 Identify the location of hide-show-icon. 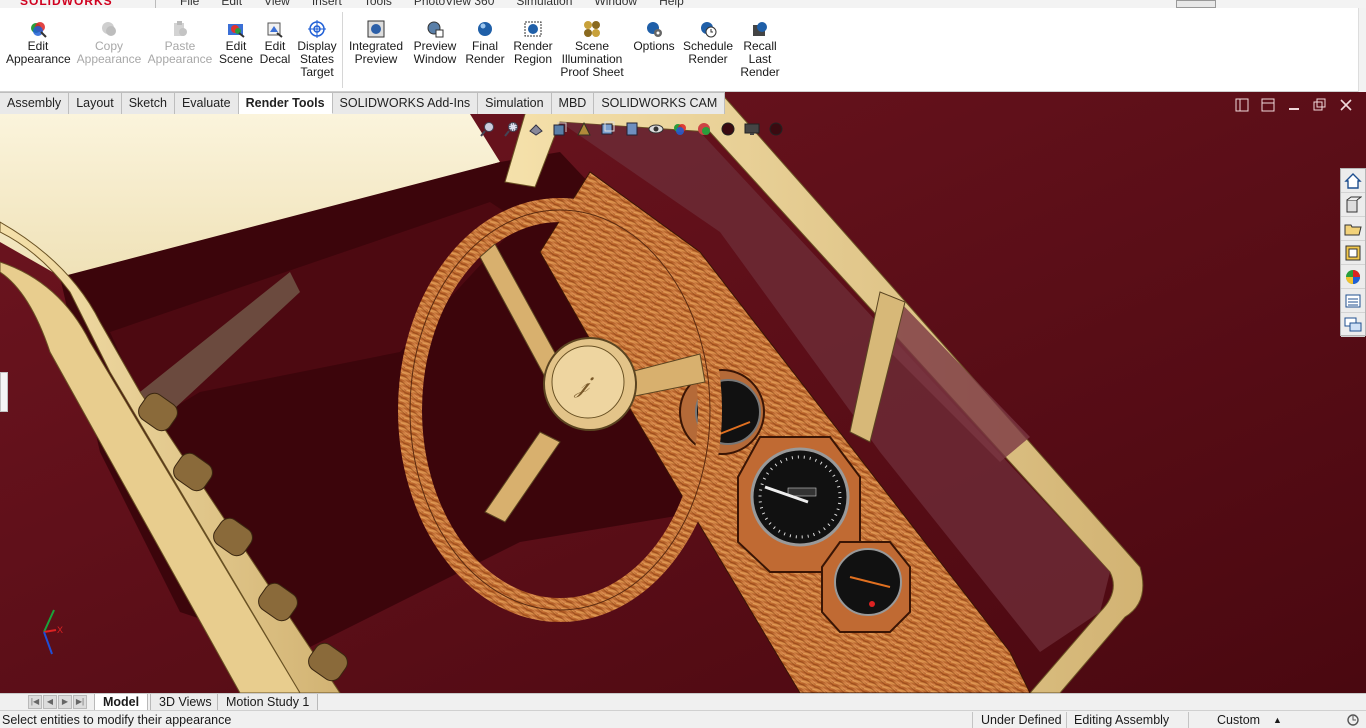
(656, 129).